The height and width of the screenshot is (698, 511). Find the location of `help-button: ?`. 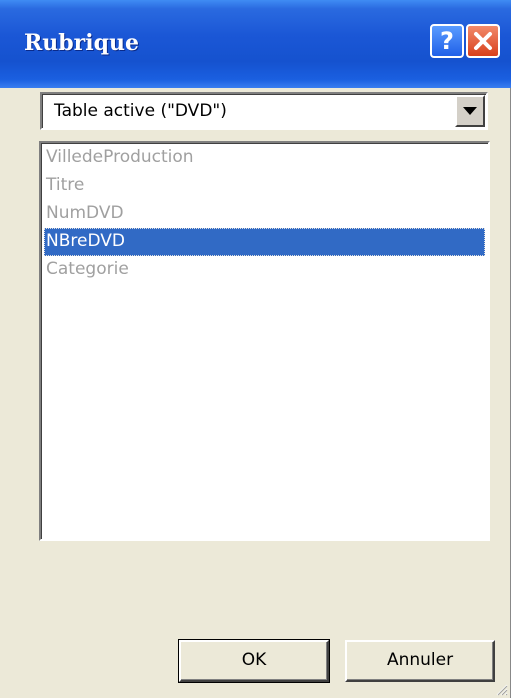

help-button: ? is located at coordinates (447, 41).